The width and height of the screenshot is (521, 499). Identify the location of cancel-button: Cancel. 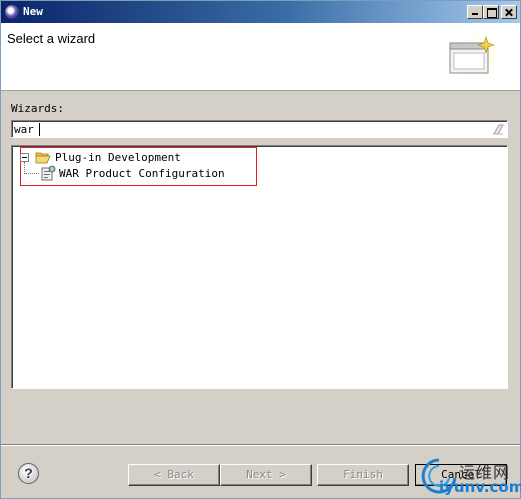
(461, 475).